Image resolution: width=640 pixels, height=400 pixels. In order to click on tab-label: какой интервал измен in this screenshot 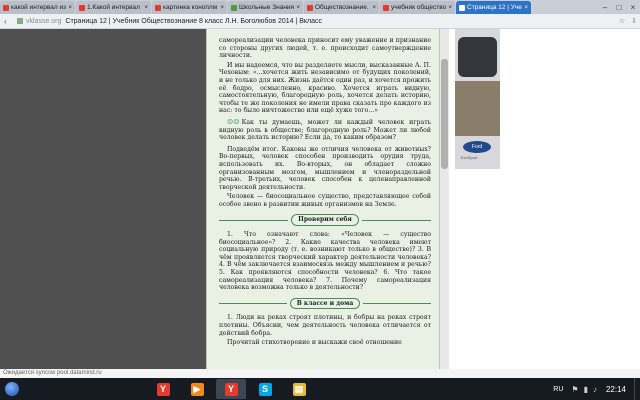, I will do `click(39, 7)`.